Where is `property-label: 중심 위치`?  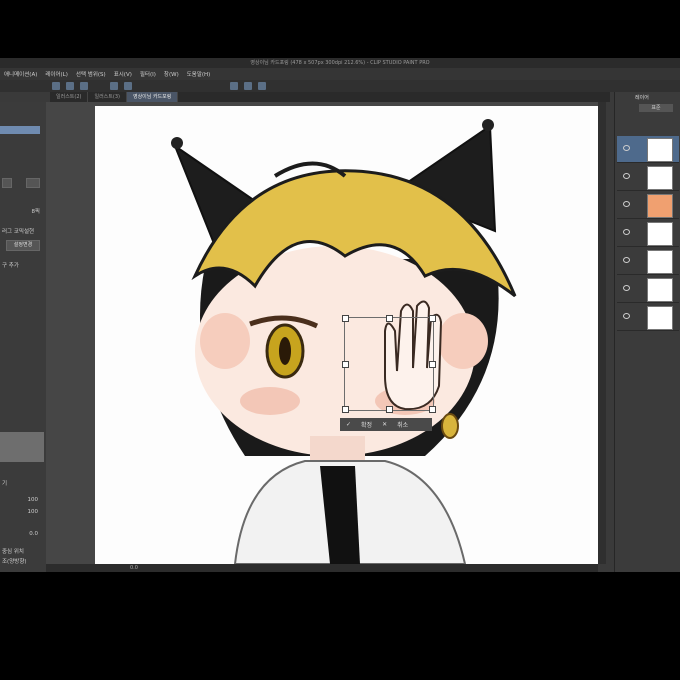
property-label: 중심 위치 is located at coordinates (13, 552).